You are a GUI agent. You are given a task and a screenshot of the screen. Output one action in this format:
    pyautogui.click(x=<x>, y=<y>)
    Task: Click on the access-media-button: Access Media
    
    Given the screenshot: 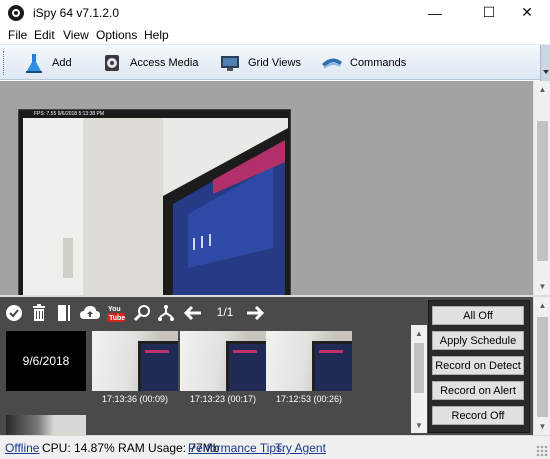 What is the action you would take?
    pyautogui.click(x=149, y=63)
    